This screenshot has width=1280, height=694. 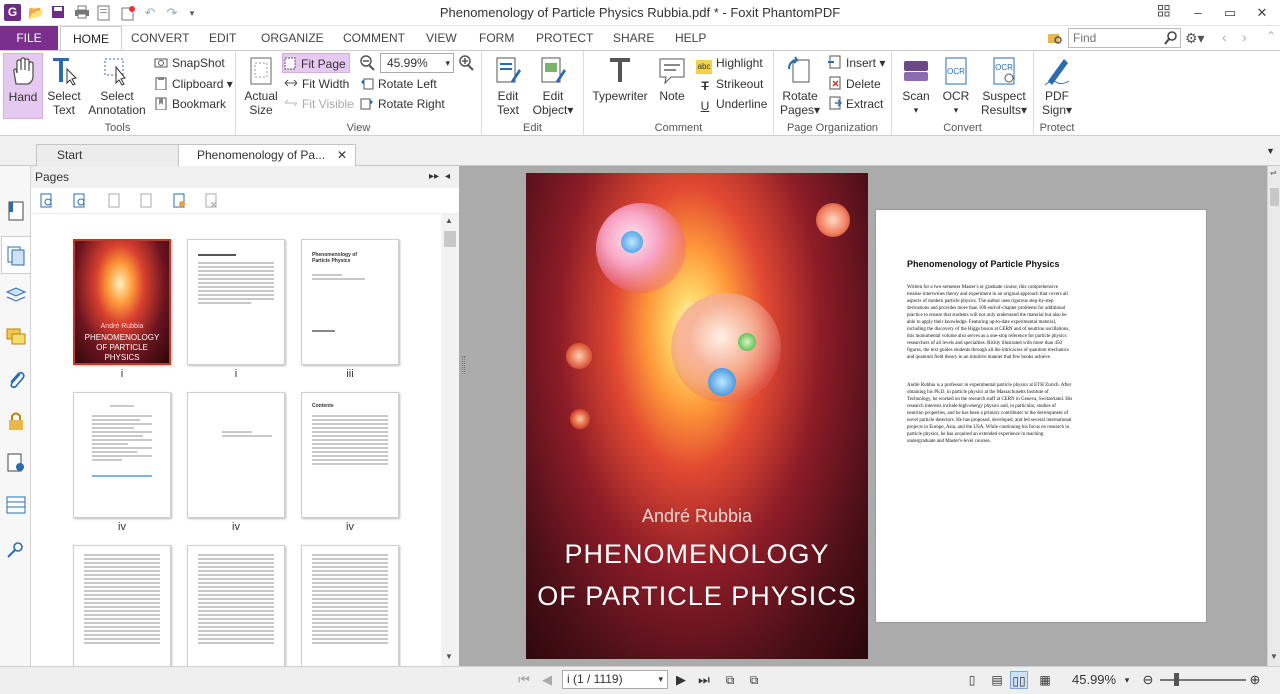 What do you see at coordinates (449, 220) in the screenshot?
I see `scroll-up-icon: ▲` at bounding box center [449, 220].